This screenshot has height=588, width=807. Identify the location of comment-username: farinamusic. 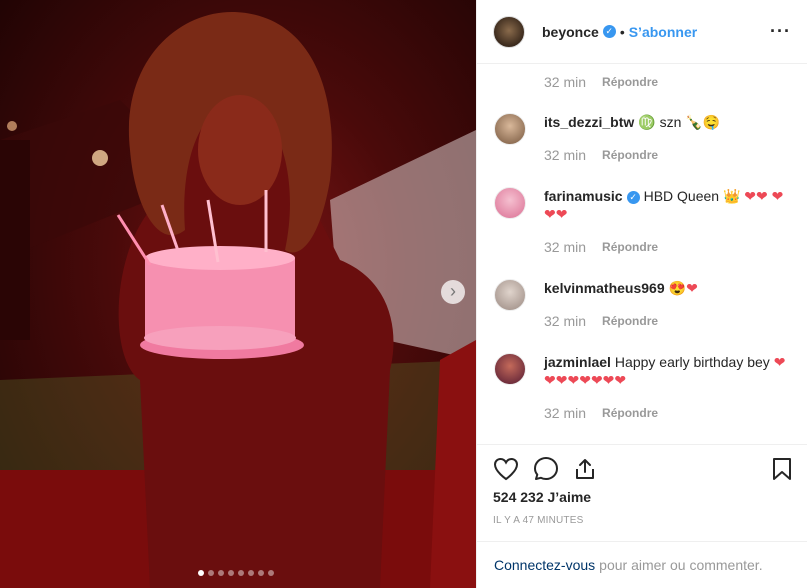
(583, 196).